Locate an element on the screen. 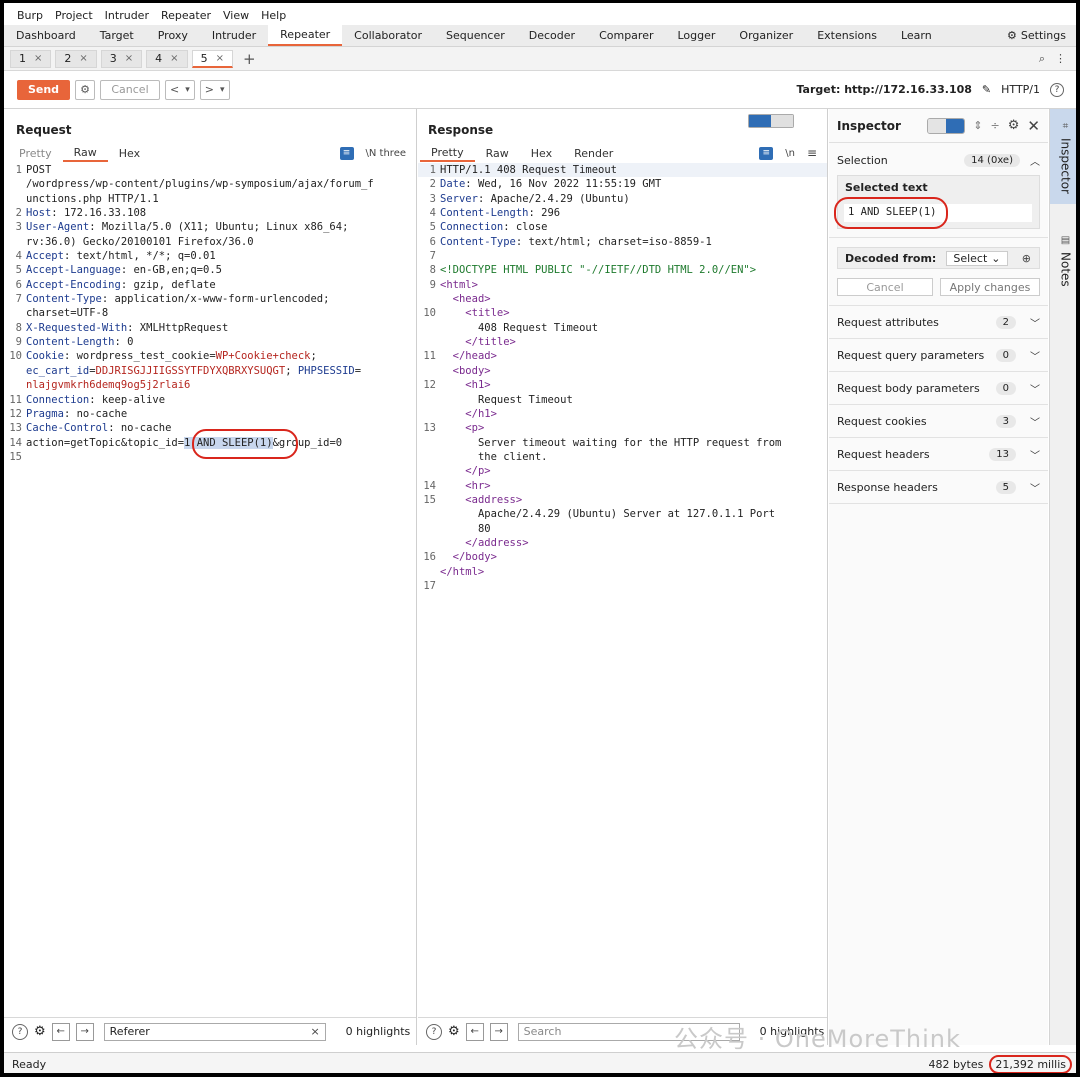 The height and width of the screenshot is (1077, 1080). response-tab-render: Render is located at coordinates (593, 153).